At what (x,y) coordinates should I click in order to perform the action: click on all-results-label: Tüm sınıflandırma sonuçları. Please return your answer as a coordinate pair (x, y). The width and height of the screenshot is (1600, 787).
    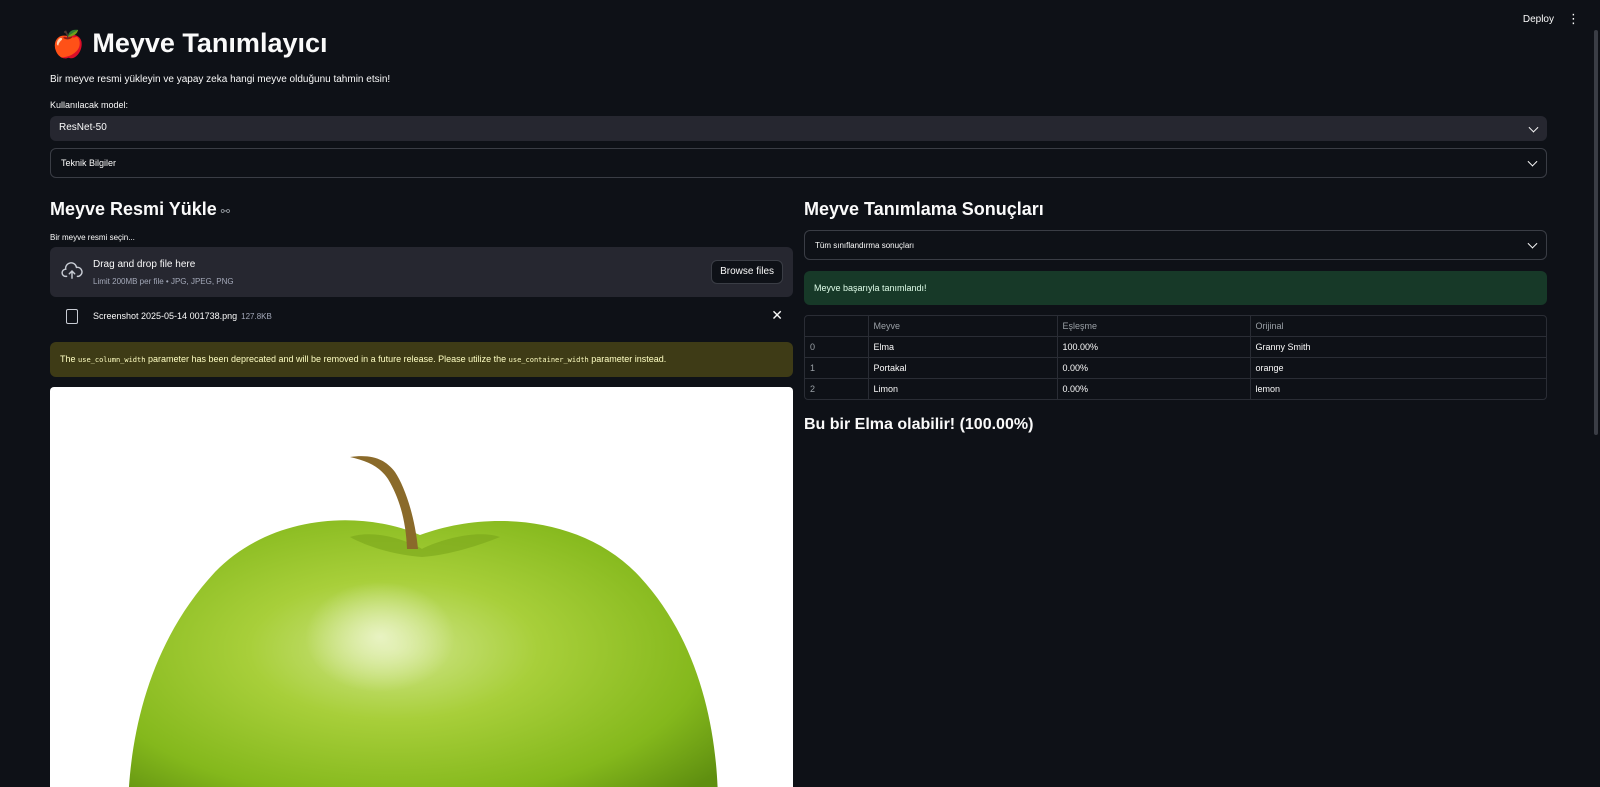
    Looking at the image, I should click on (865, 245).